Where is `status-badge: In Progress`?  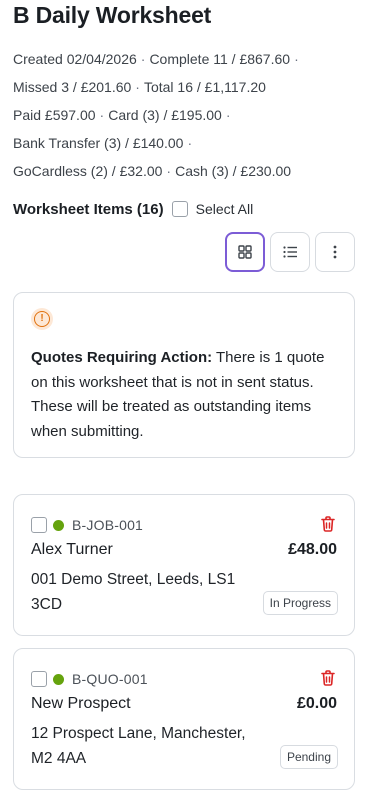 status-badge: In Progress is located at coordinates (300, 603).